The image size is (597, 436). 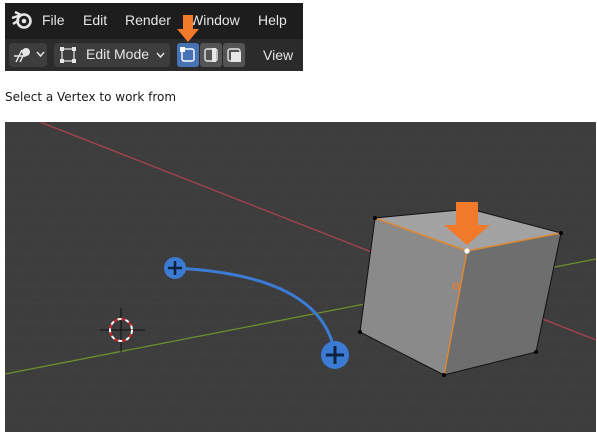 What do you see at coordinates (467, 251) in the screenshot?
I see `selected-vertex` at bounding box center [467, 251].